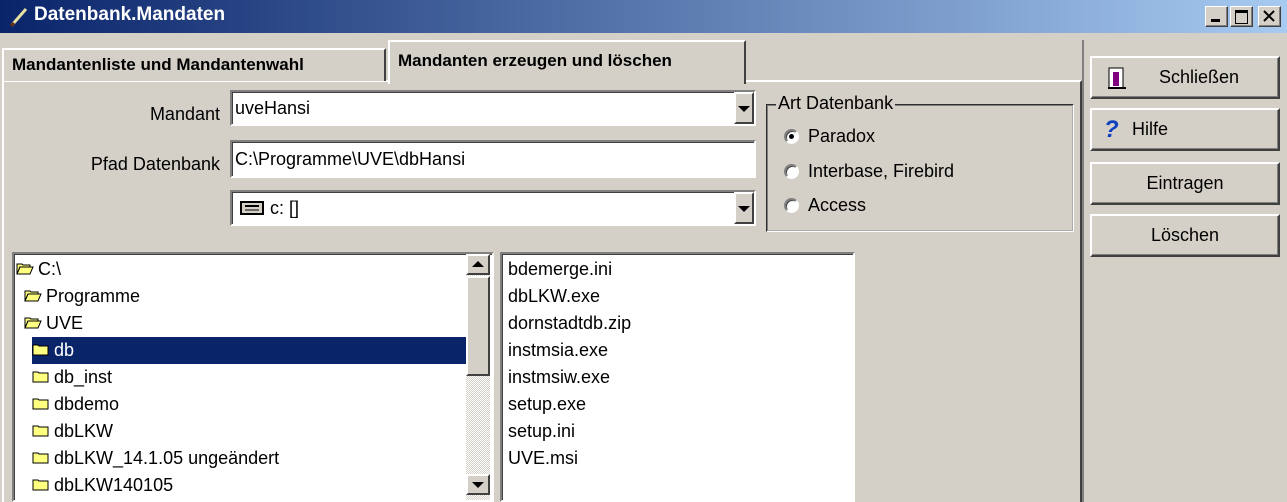 The width and height of the screenshot is (1287, 502). Describe the element at coordinates (18, 18) in the screenshot. I see `app-icon` at that location.